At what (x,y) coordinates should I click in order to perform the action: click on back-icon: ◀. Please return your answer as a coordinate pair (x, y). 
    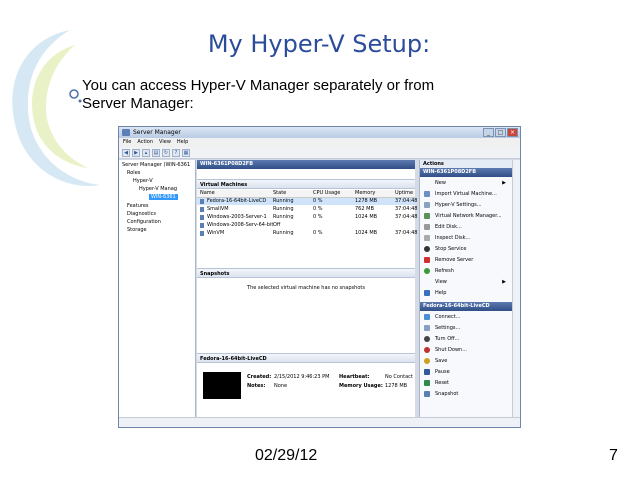
    Looking at the image, I should click on (126, 152).